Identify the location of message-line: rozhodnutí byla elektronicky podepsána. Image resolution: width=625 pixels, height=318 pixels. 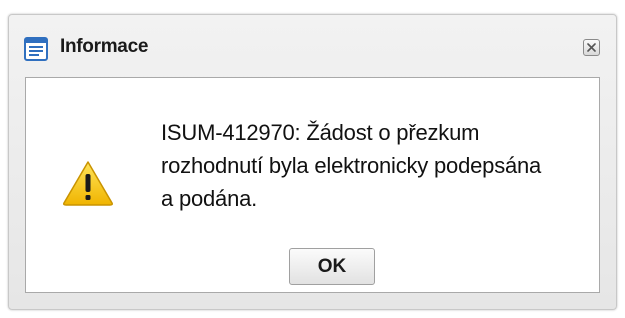
(351, 165).